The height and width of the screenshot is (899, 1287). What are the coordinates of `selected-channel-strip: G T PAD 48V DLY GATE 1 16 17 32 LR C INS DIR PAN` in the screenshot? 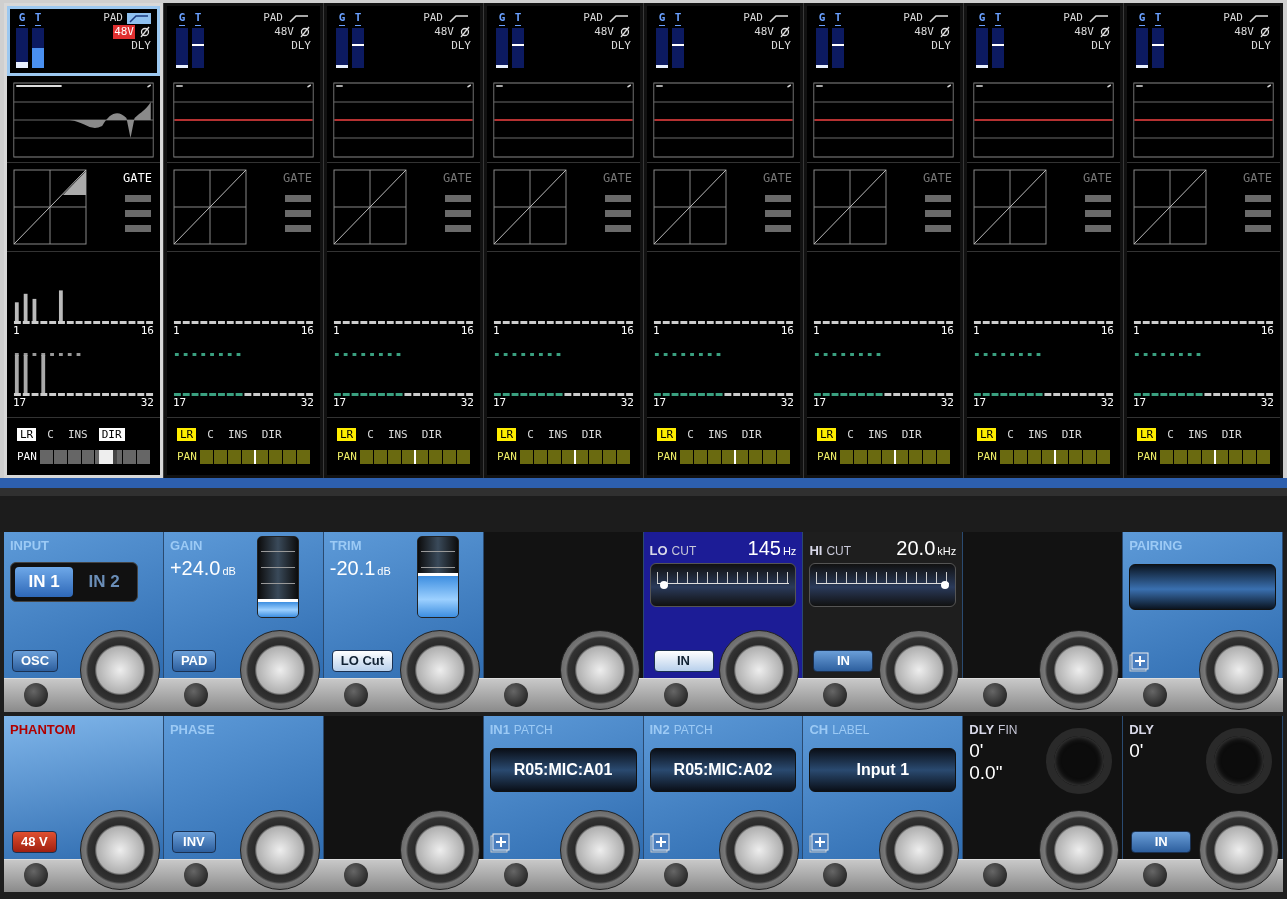 It's located at (83, 240).